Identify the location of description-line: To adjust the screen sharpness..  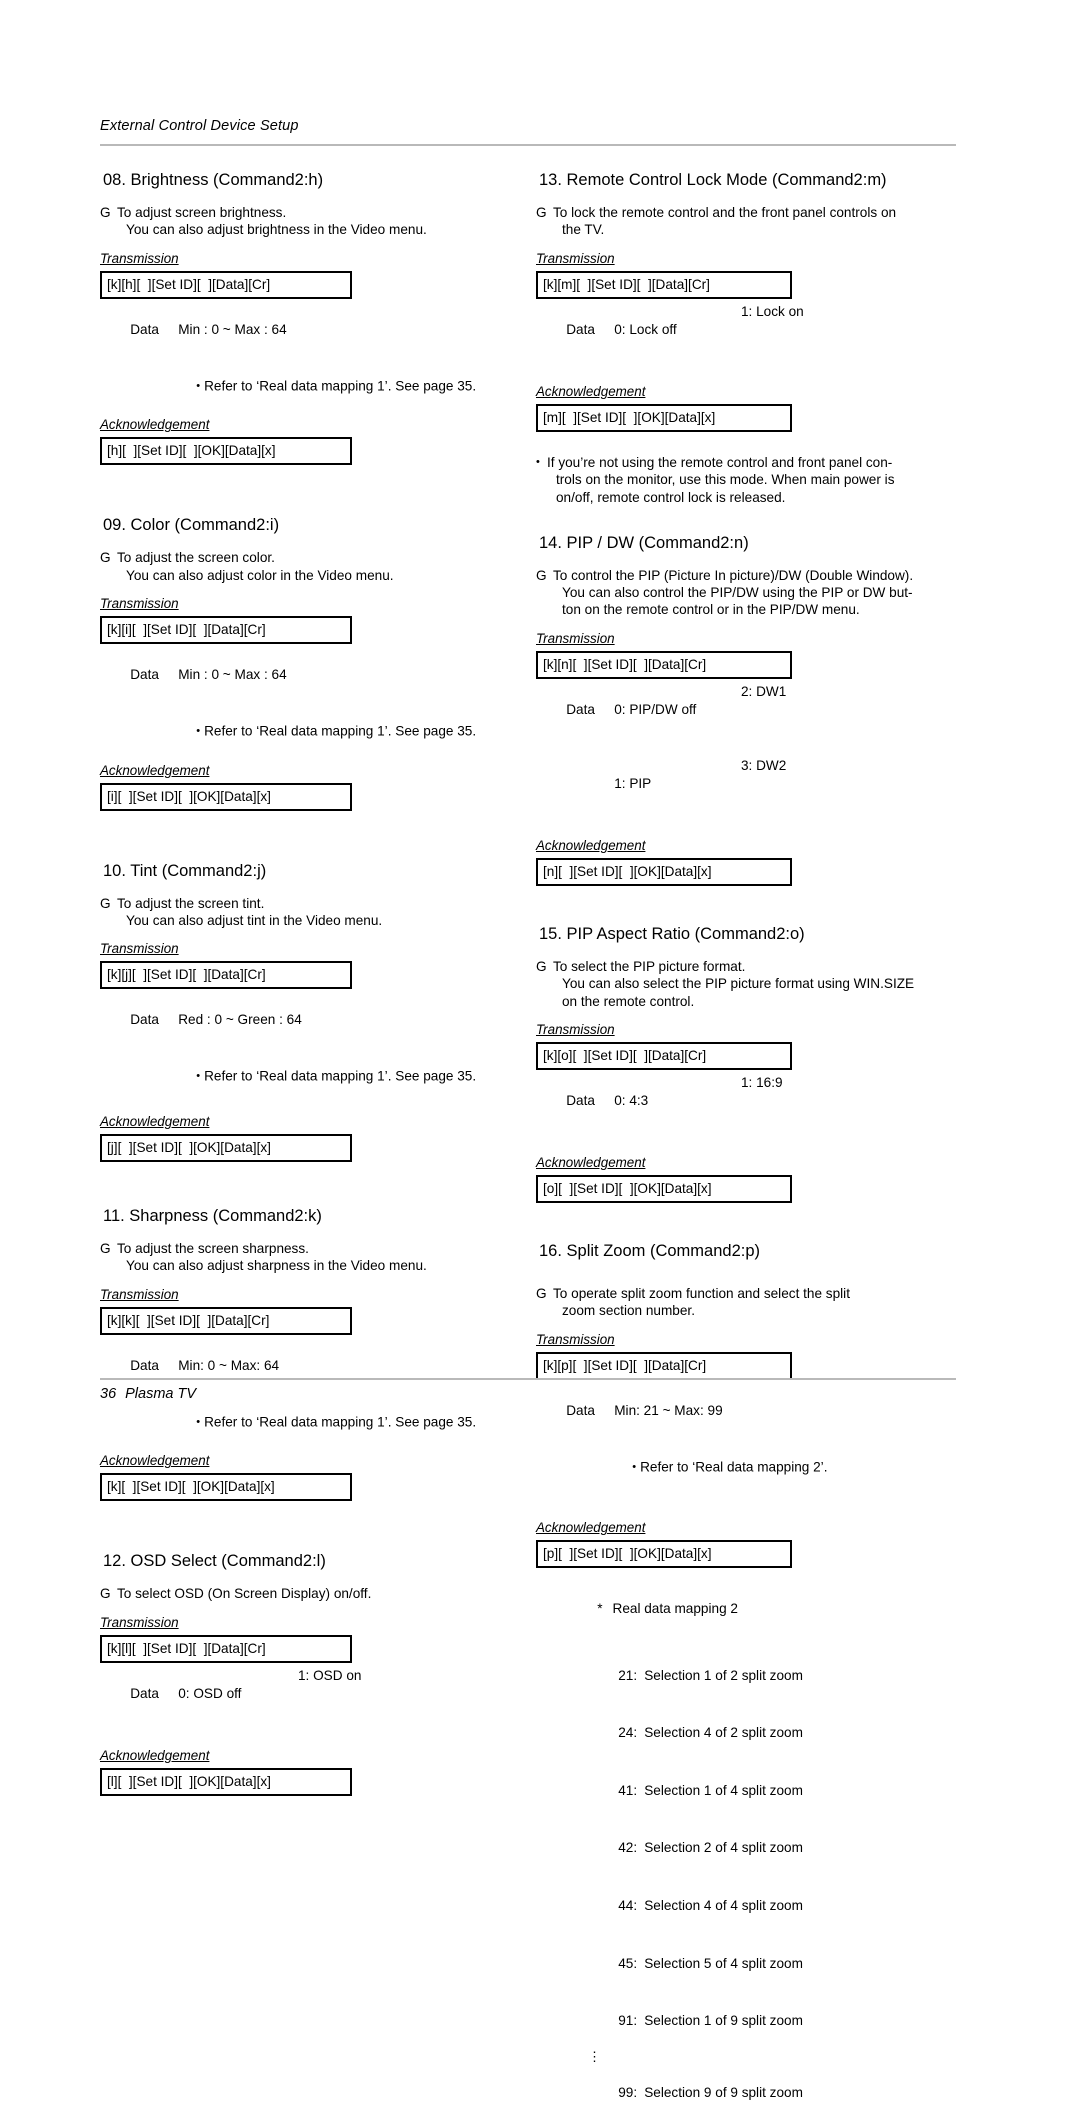
(213, 1248).